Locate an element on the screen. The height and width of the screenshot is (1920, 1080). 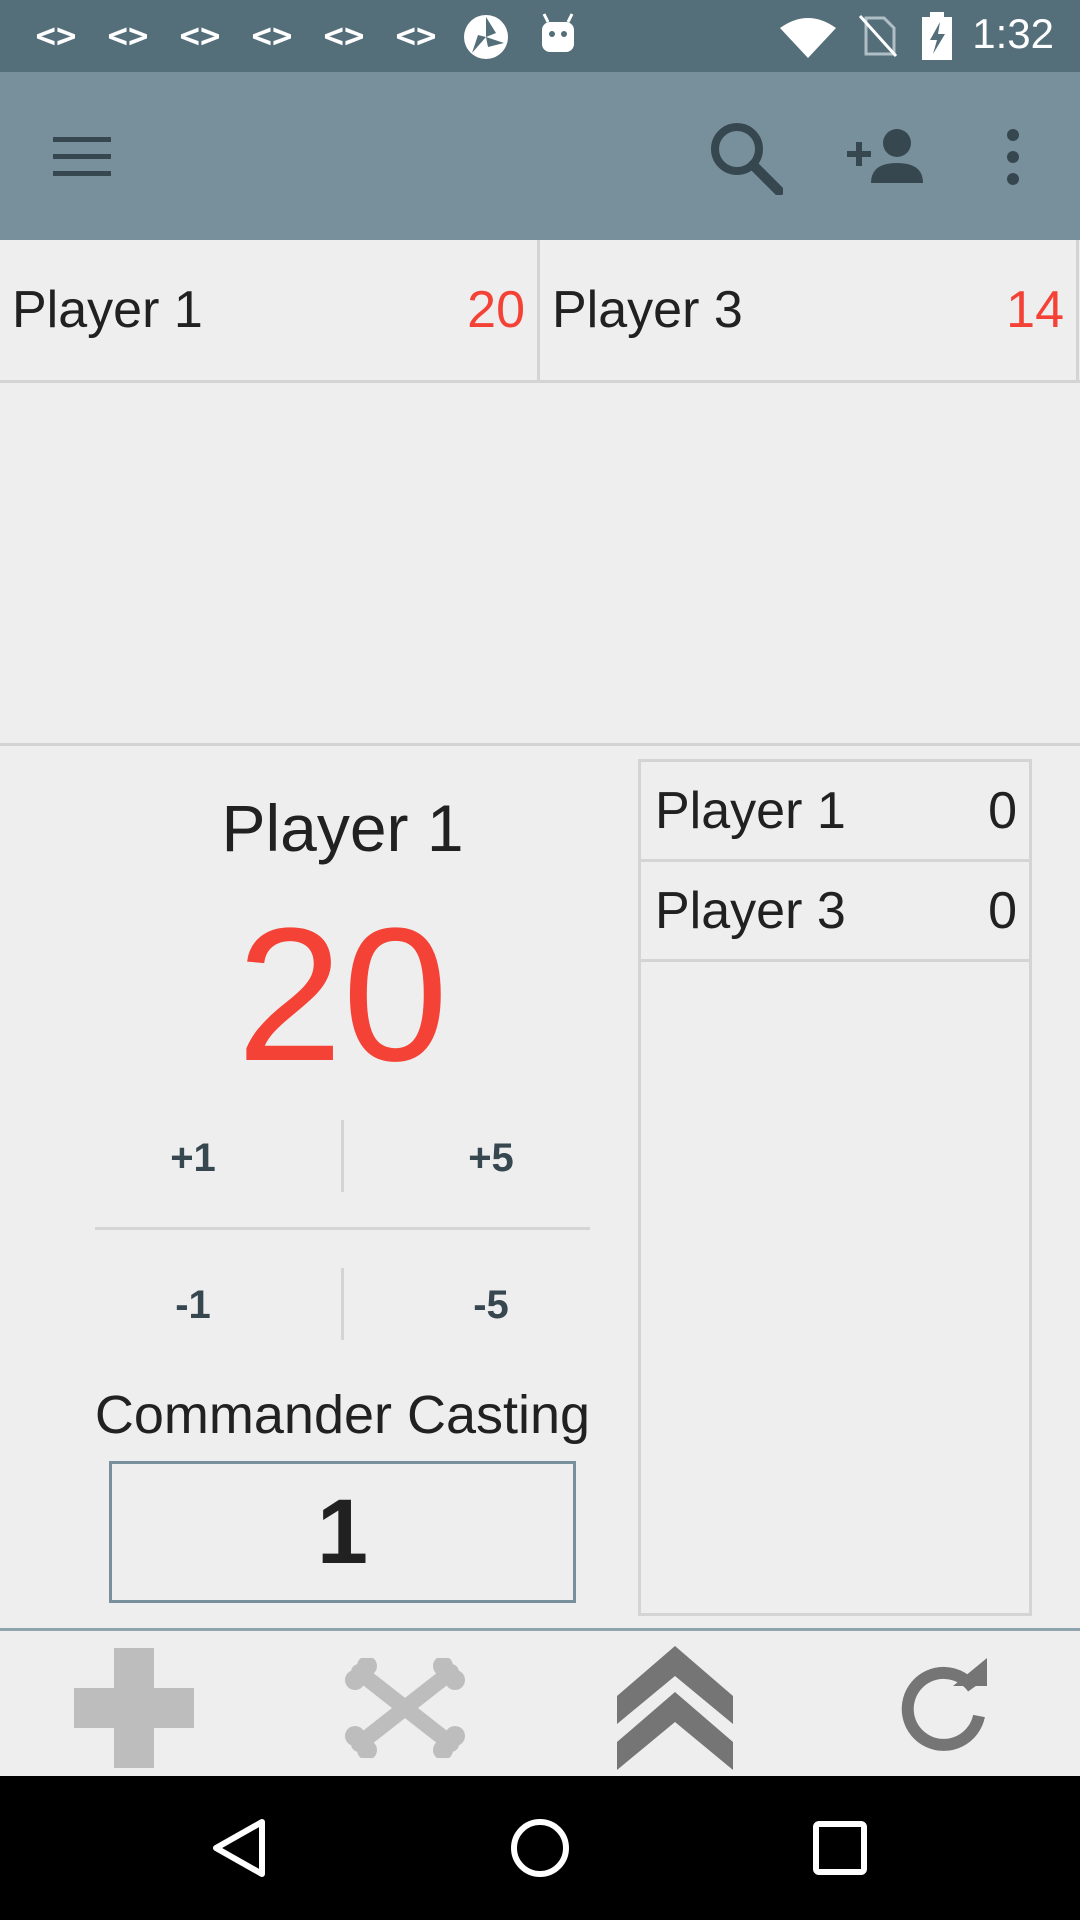
back-icon is located at coordinates (240, 1848).